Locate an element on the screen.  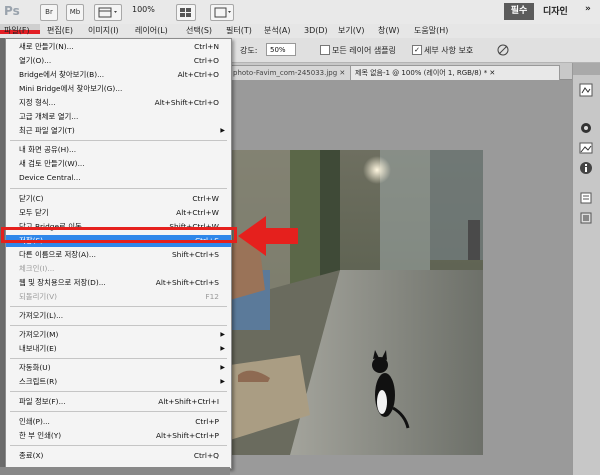
channels-icon is located at coordinates (586, 218).